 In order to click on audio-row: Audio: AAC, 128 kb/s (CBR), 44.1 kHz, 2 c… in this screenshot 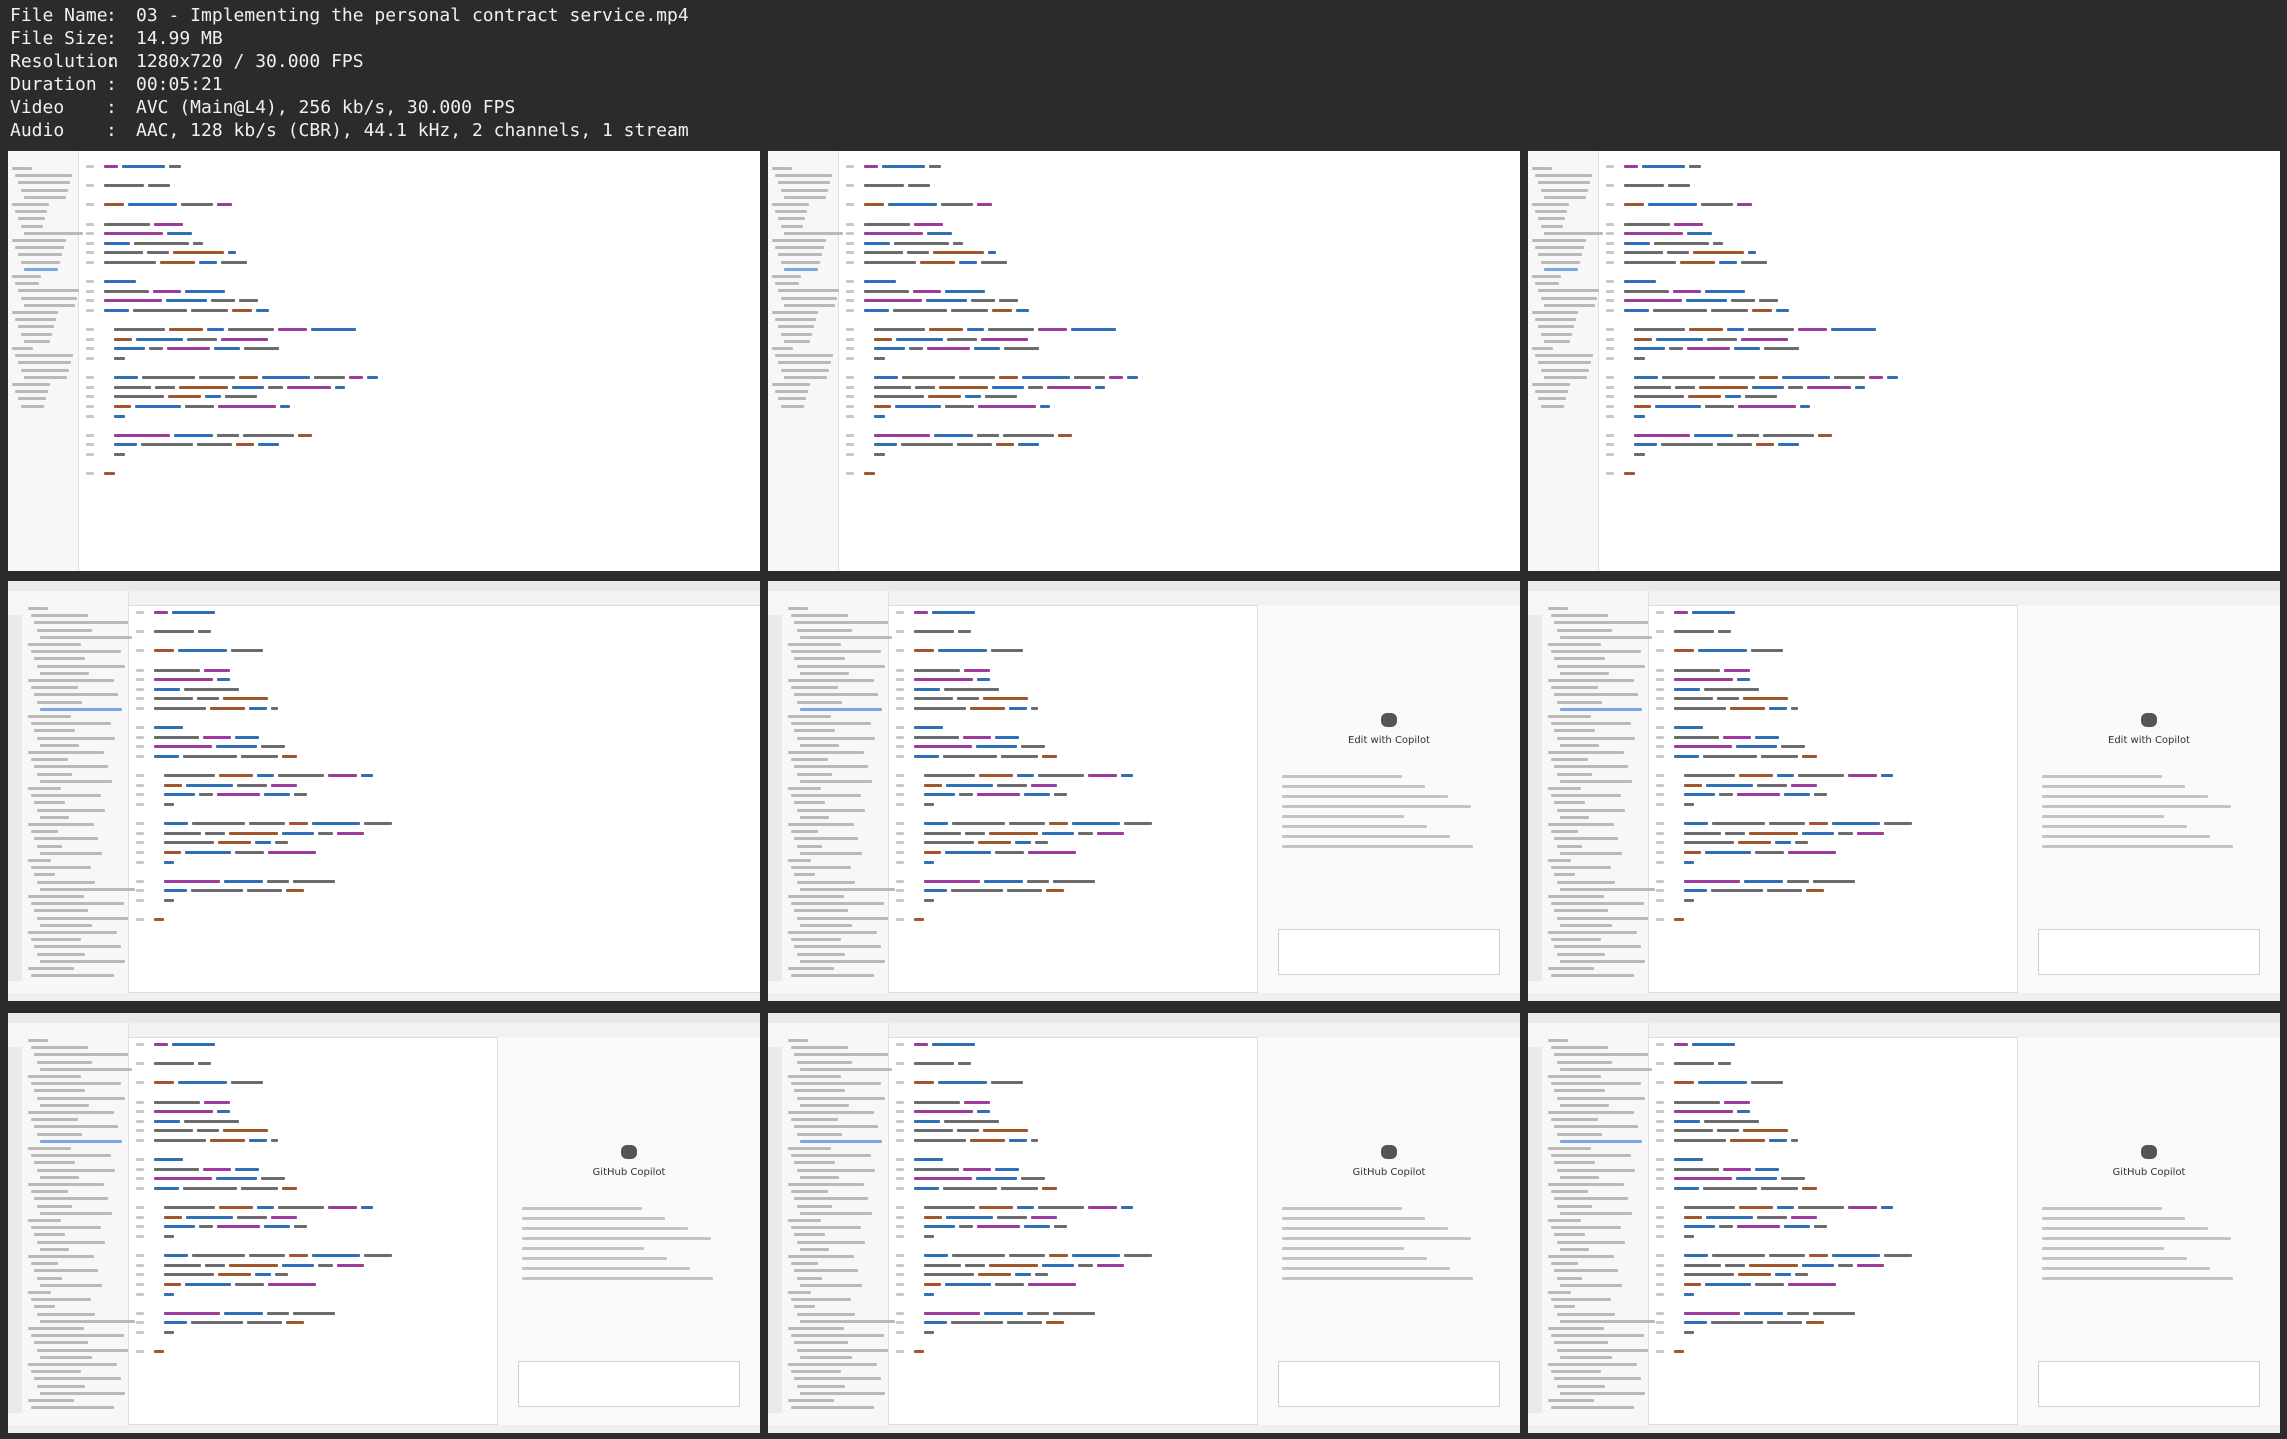, I will do `click(349, 130)`.